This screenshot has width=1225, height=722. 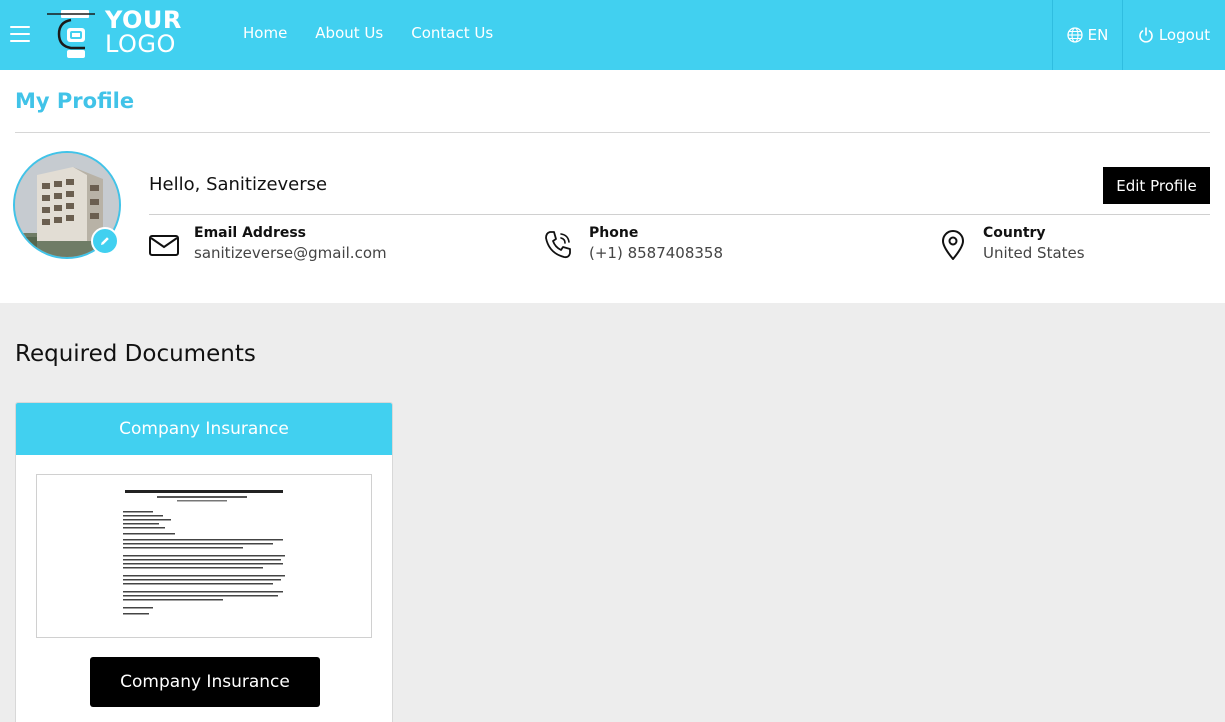 I want to click on email-info: Email Address sanitizeverse@gmail.com, so click(x=267, y=243).